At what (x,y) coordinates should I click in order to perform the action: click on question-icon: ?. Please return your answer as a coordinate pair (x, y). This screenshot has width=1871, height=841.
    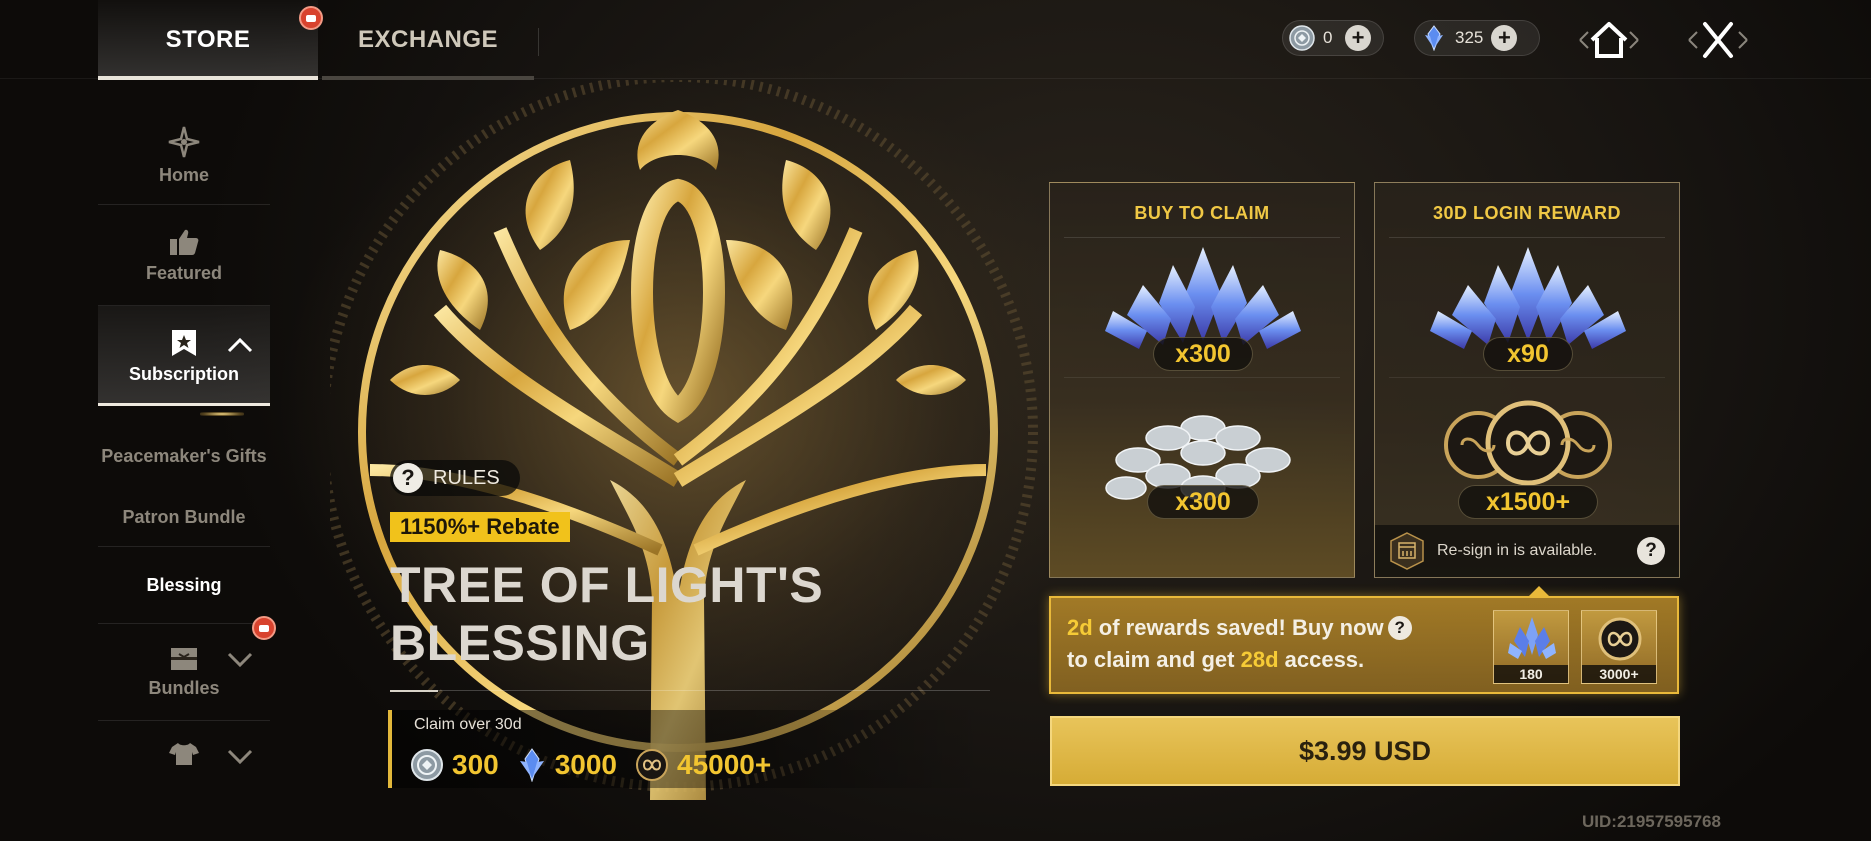
    Looking at the image, I should click on (408, 478).